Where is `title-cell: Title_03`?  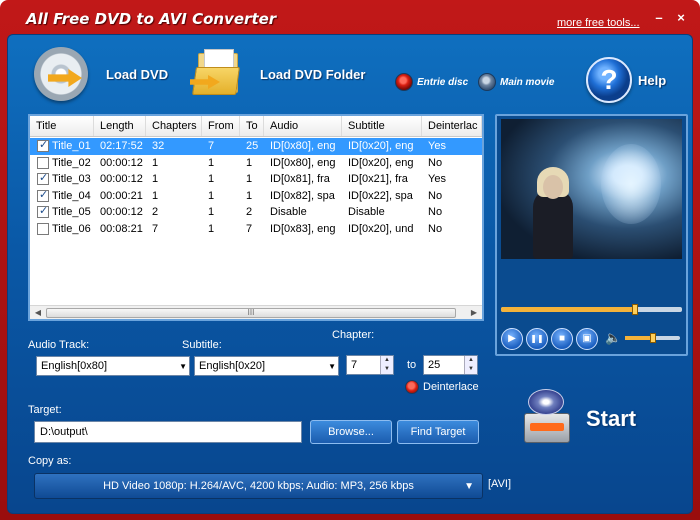 title-cell: Title_03 is located at coordinates (71, 179).